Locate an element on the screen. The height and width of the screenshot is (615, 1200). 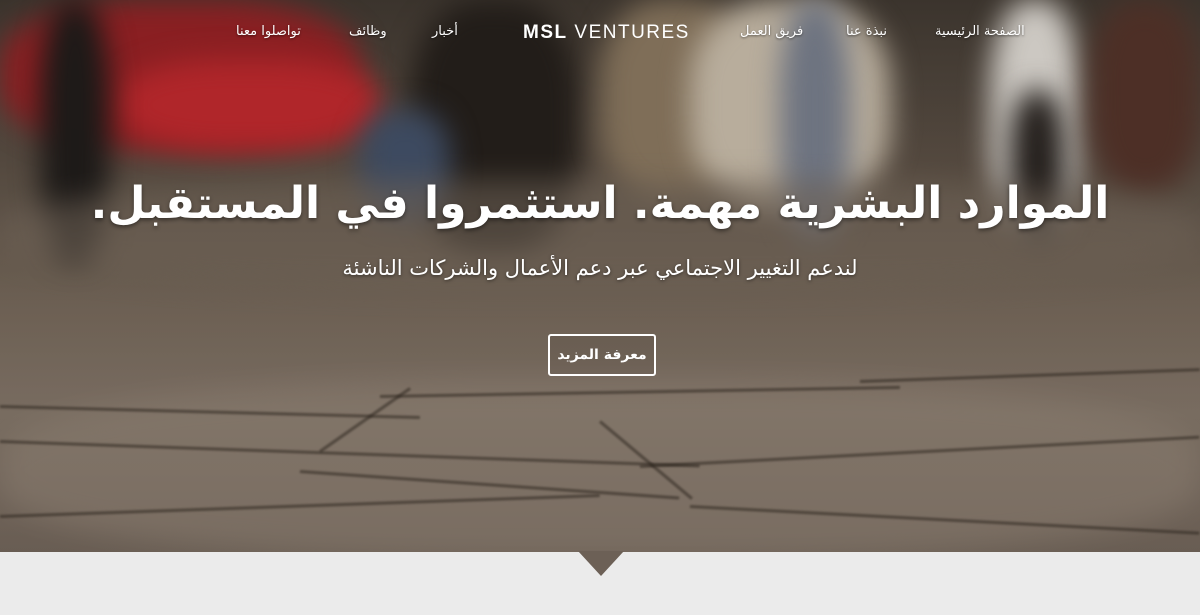
learn-more-button: معرفة المزيد is located at coordinates (602, 355).